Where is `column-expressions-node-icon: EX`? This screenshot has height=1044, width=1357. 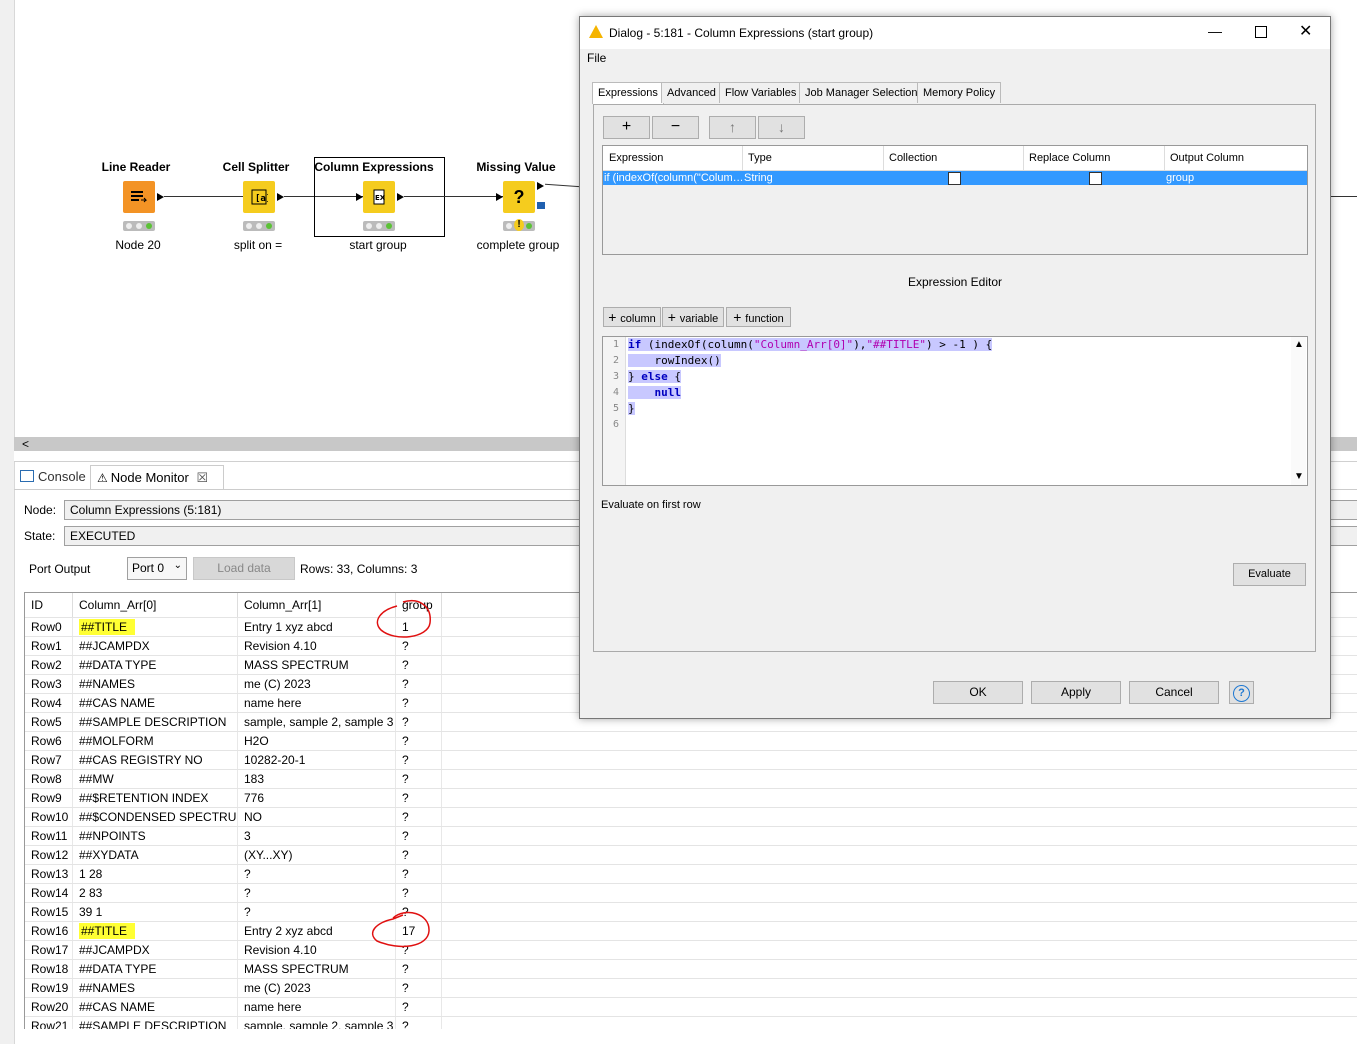
column-expressions-node-icon: EX is located at coordinates (379, 197).